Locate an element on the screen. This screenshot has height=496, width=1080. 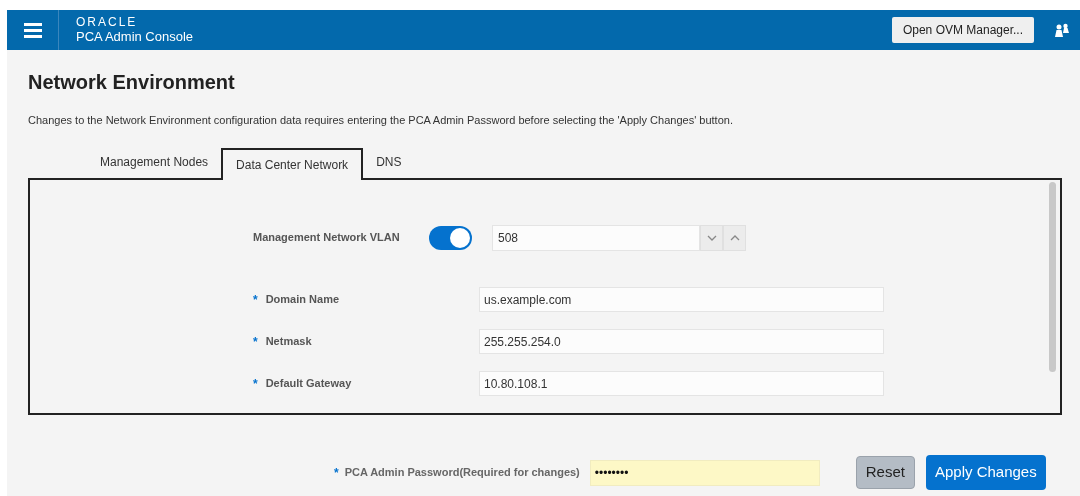
apply-changes-button: Apply Changes is located at coordinates (985, 472).